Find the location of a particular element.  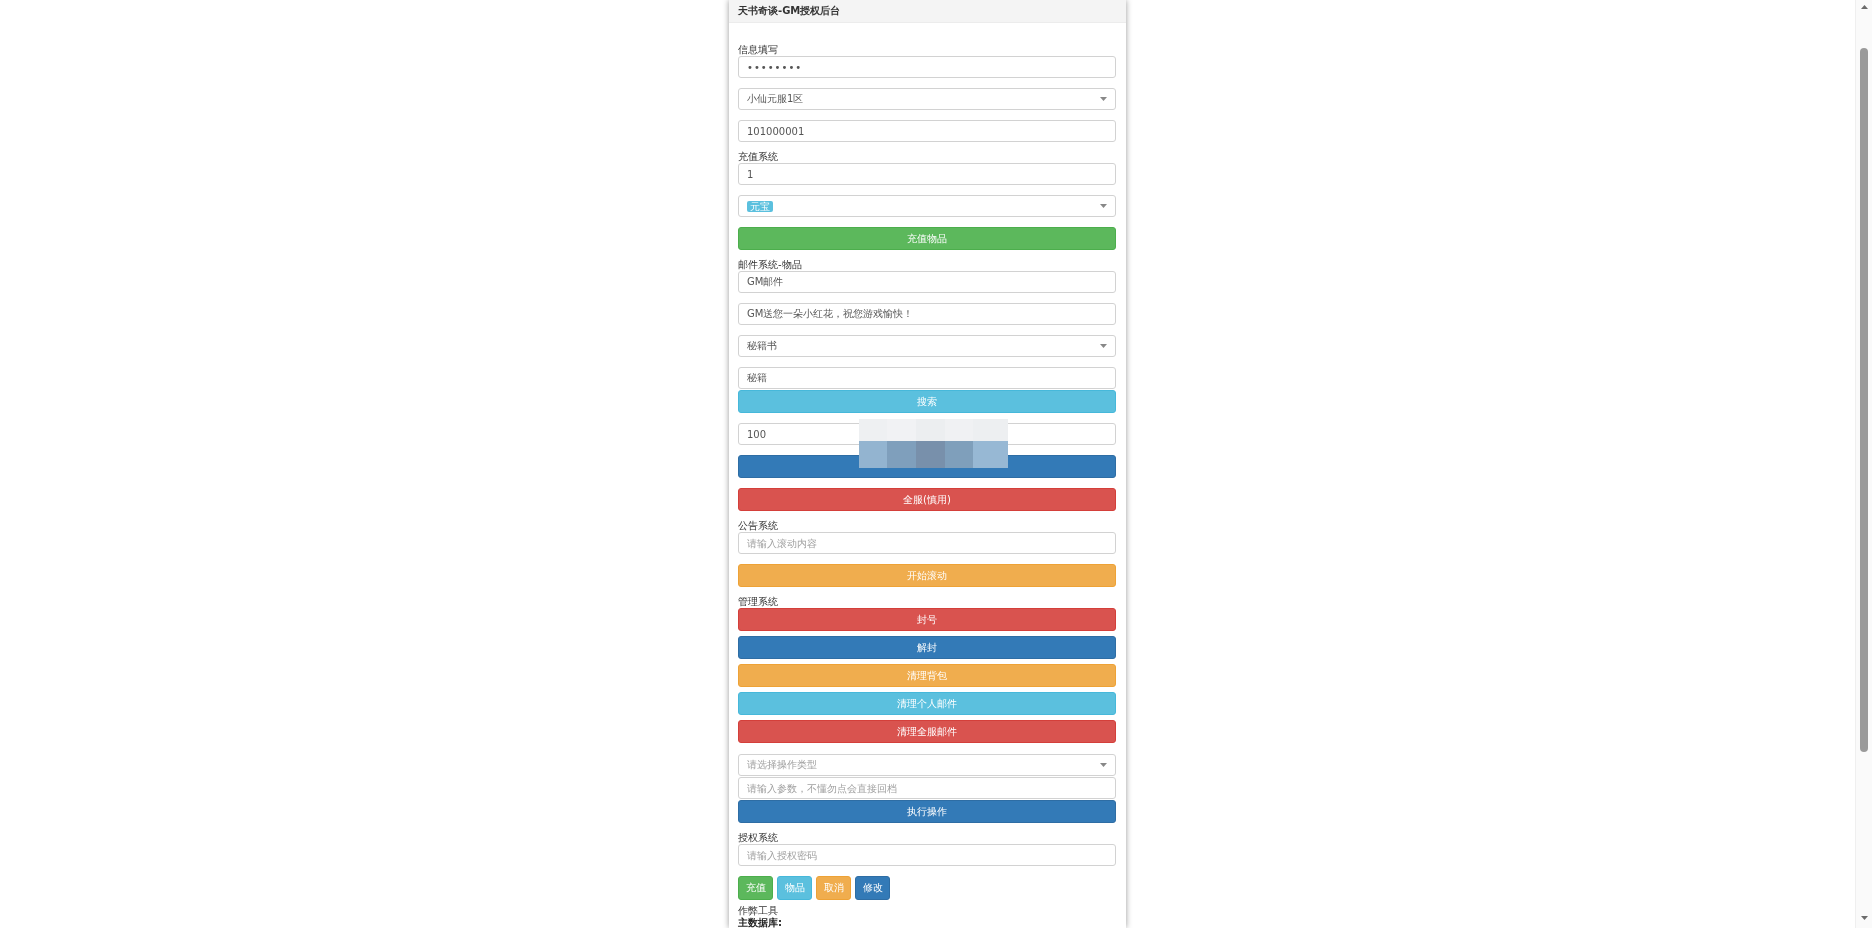

dropdown-field: 请选择操作类型 is located at coordinates (927, 765).